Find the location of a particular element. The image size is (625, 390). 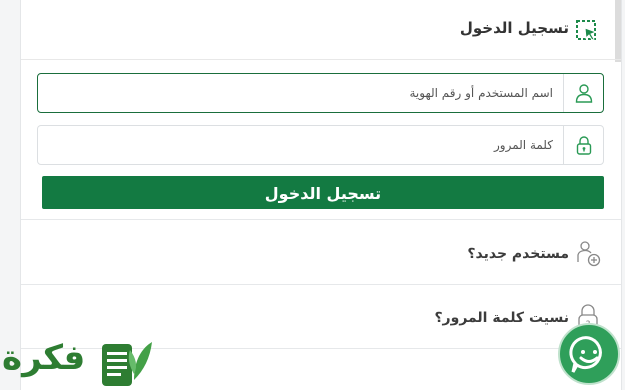

username-placeholder: اسم المستخدم أو رقم الهوية is located at coordinates (481, 93).